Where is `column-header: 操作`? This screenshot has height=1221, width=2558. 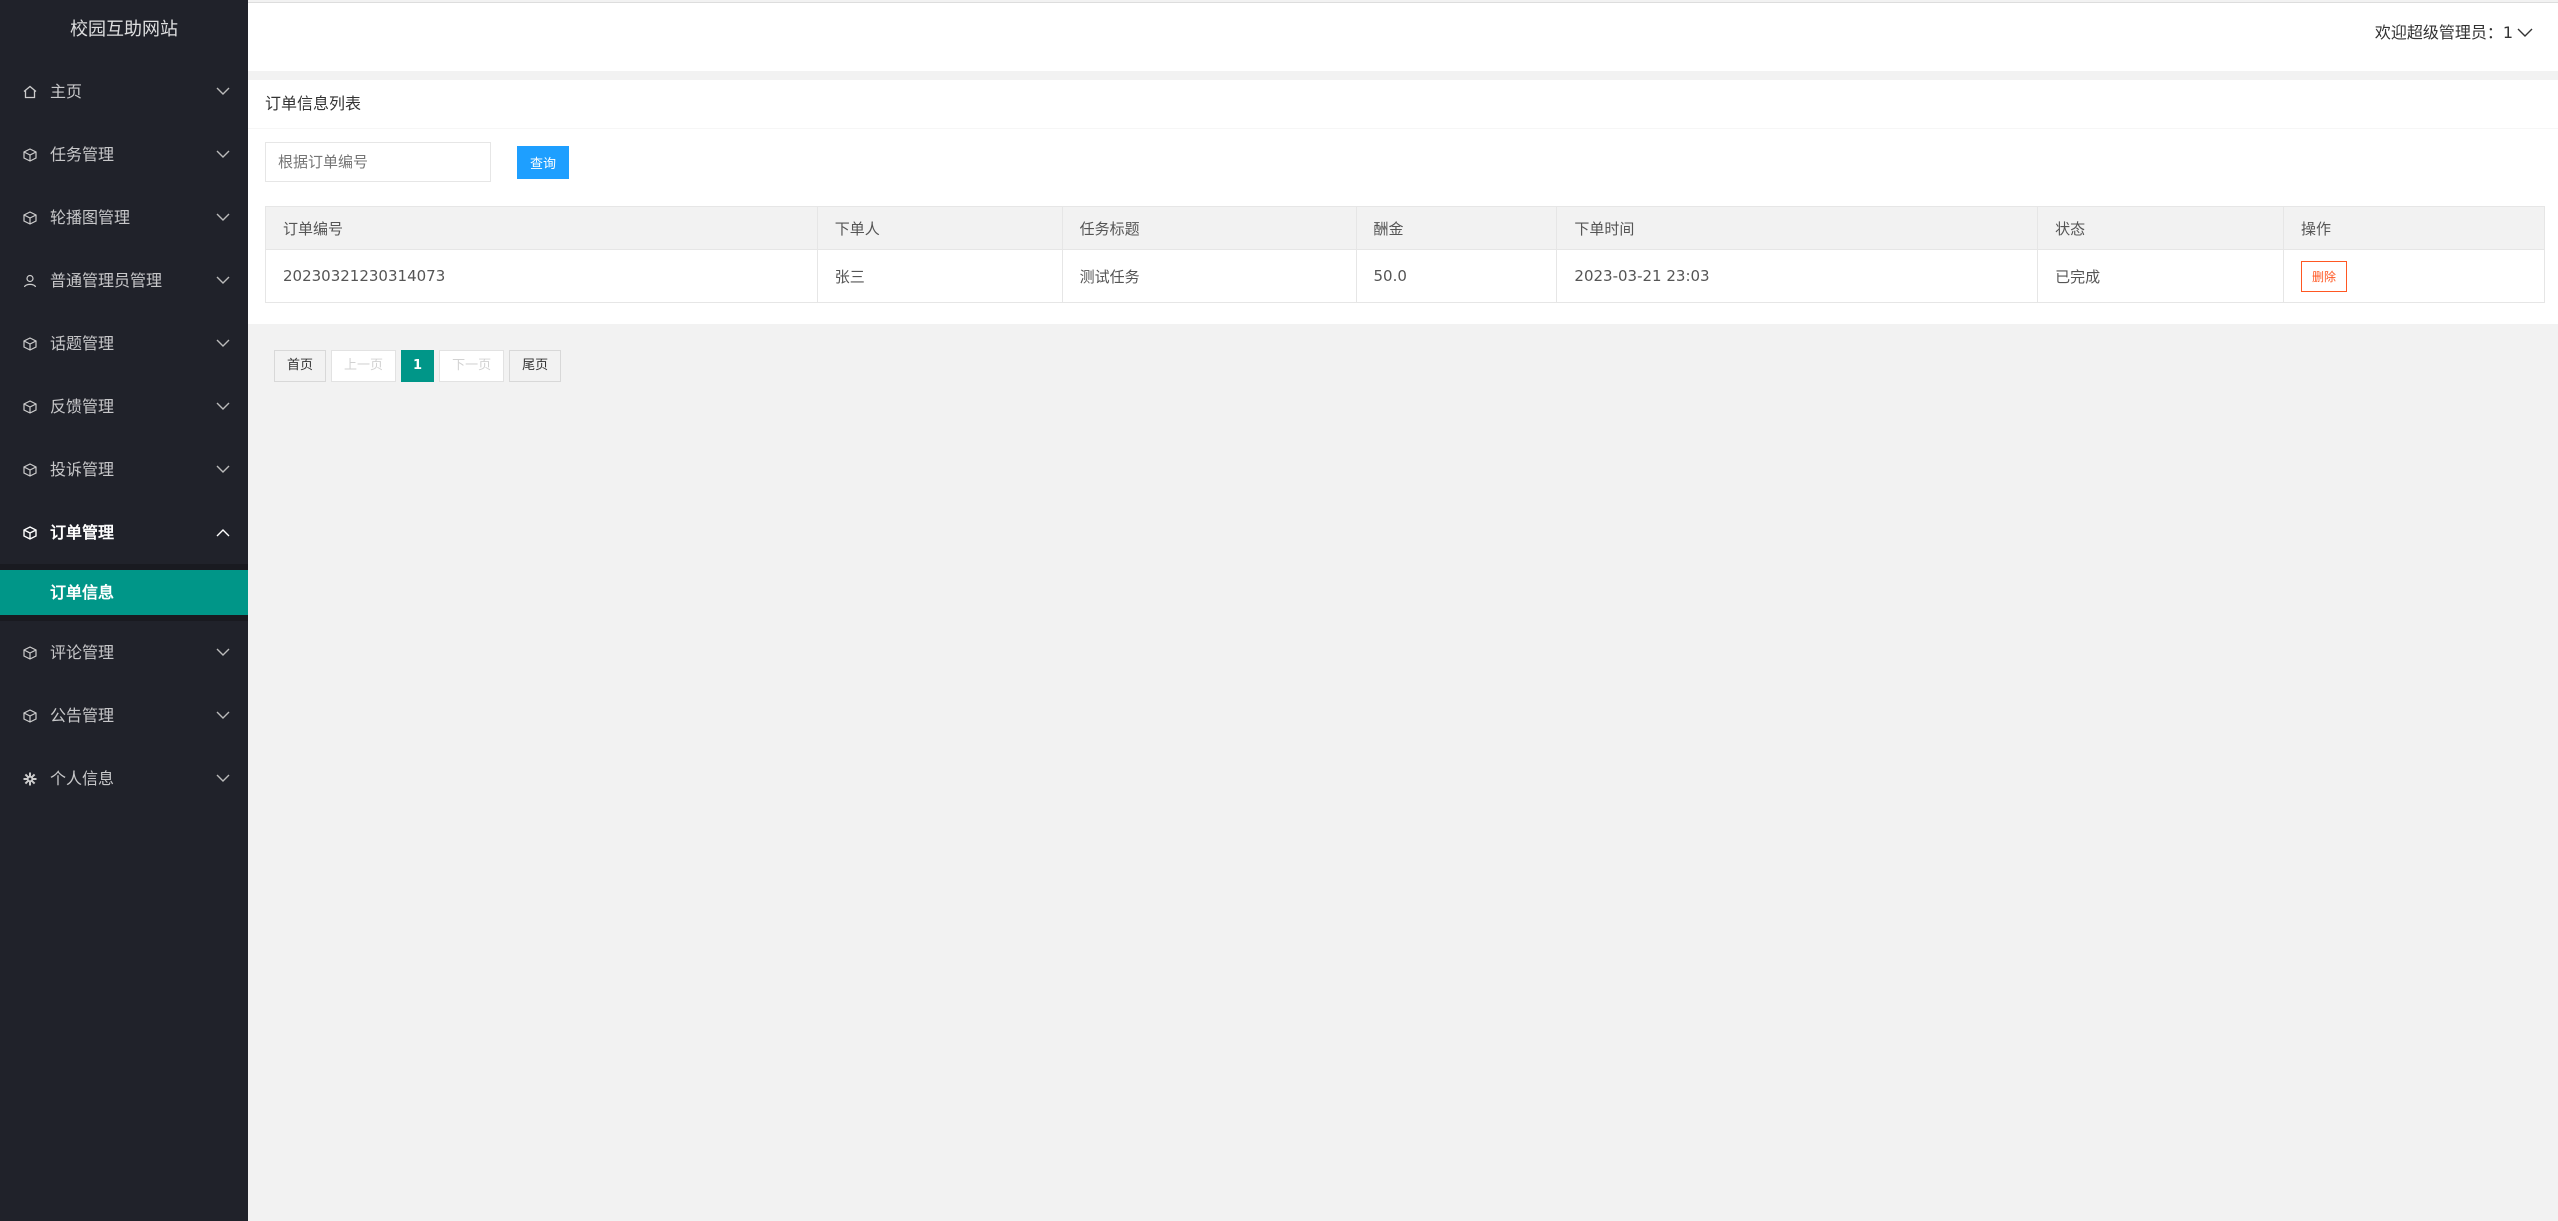 column-header: 操作 is located at coordinates (2414, 228).